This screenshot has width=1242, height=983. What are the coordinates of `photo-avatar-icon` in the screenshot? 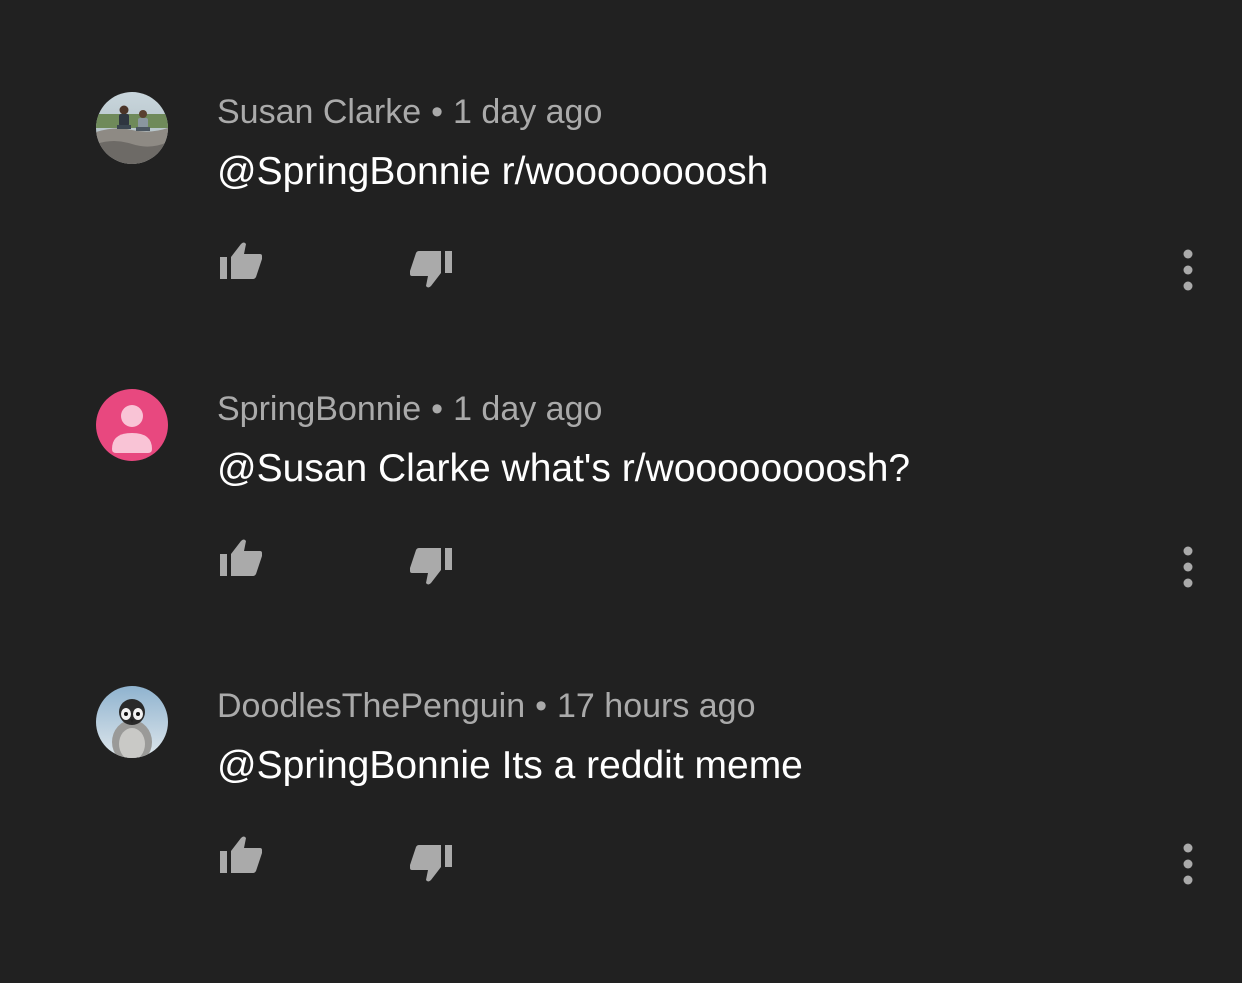 It's located at (132, 128).